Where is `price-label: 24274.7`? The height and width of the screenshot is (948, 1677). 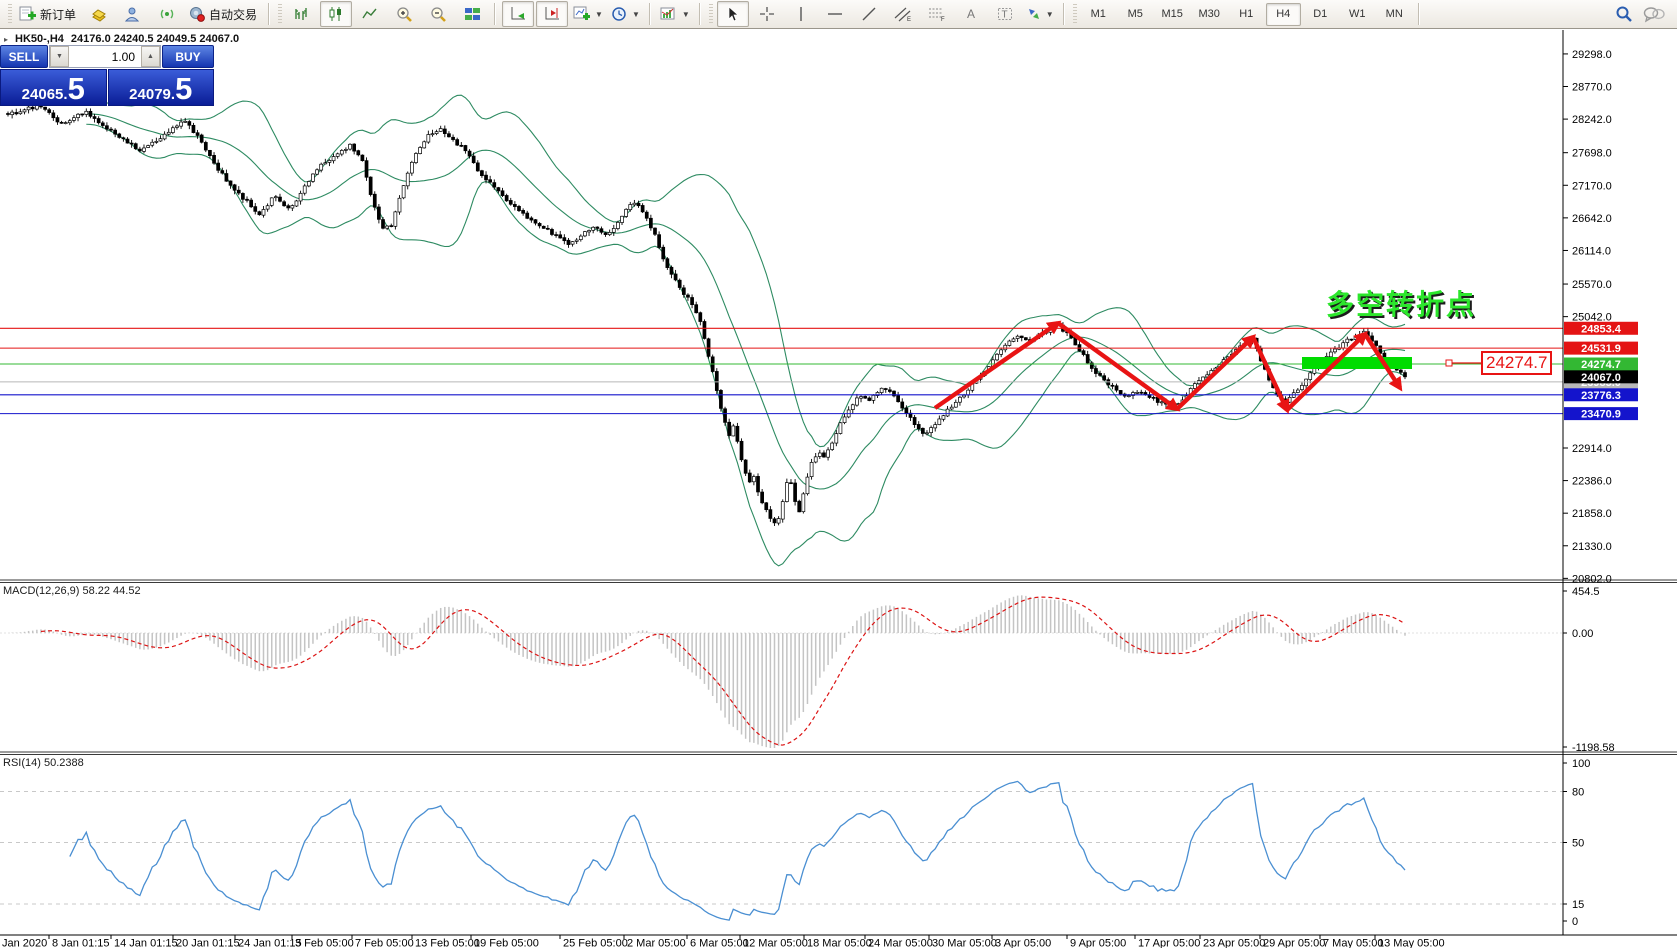 price-label: 24274.7 is located at coordinates (1517, 363).